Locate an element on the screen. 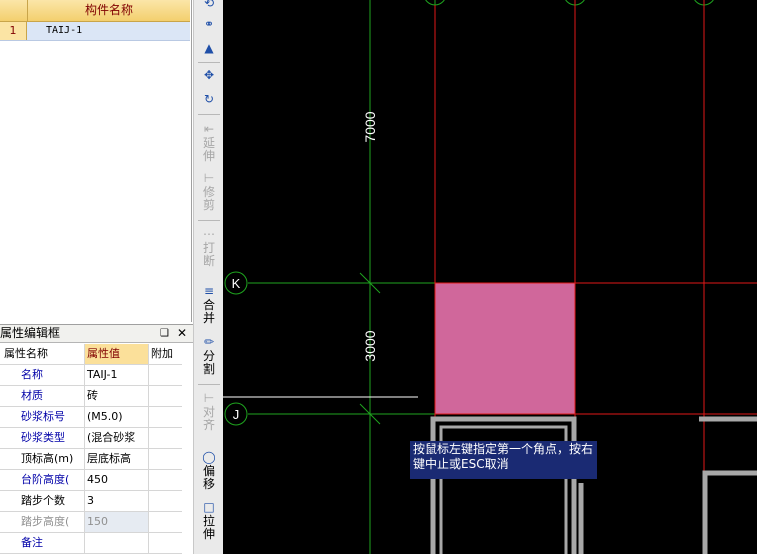 The image size is (757, 555). refresh-icon: ↻ is located at coordinates (209, 99).